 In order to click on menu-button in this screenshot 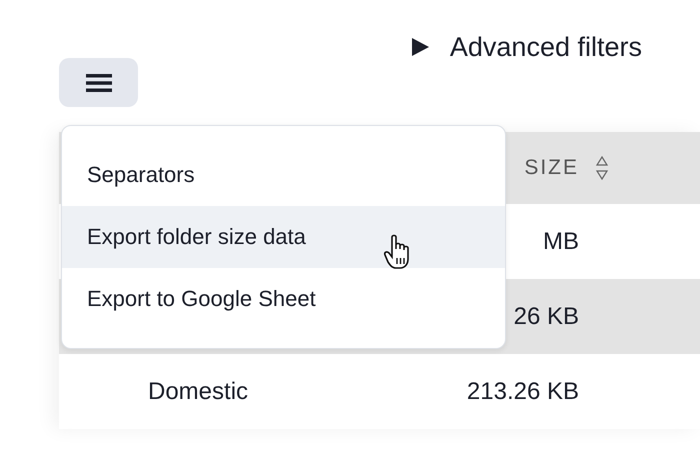, I will do `click(98, 82)`.